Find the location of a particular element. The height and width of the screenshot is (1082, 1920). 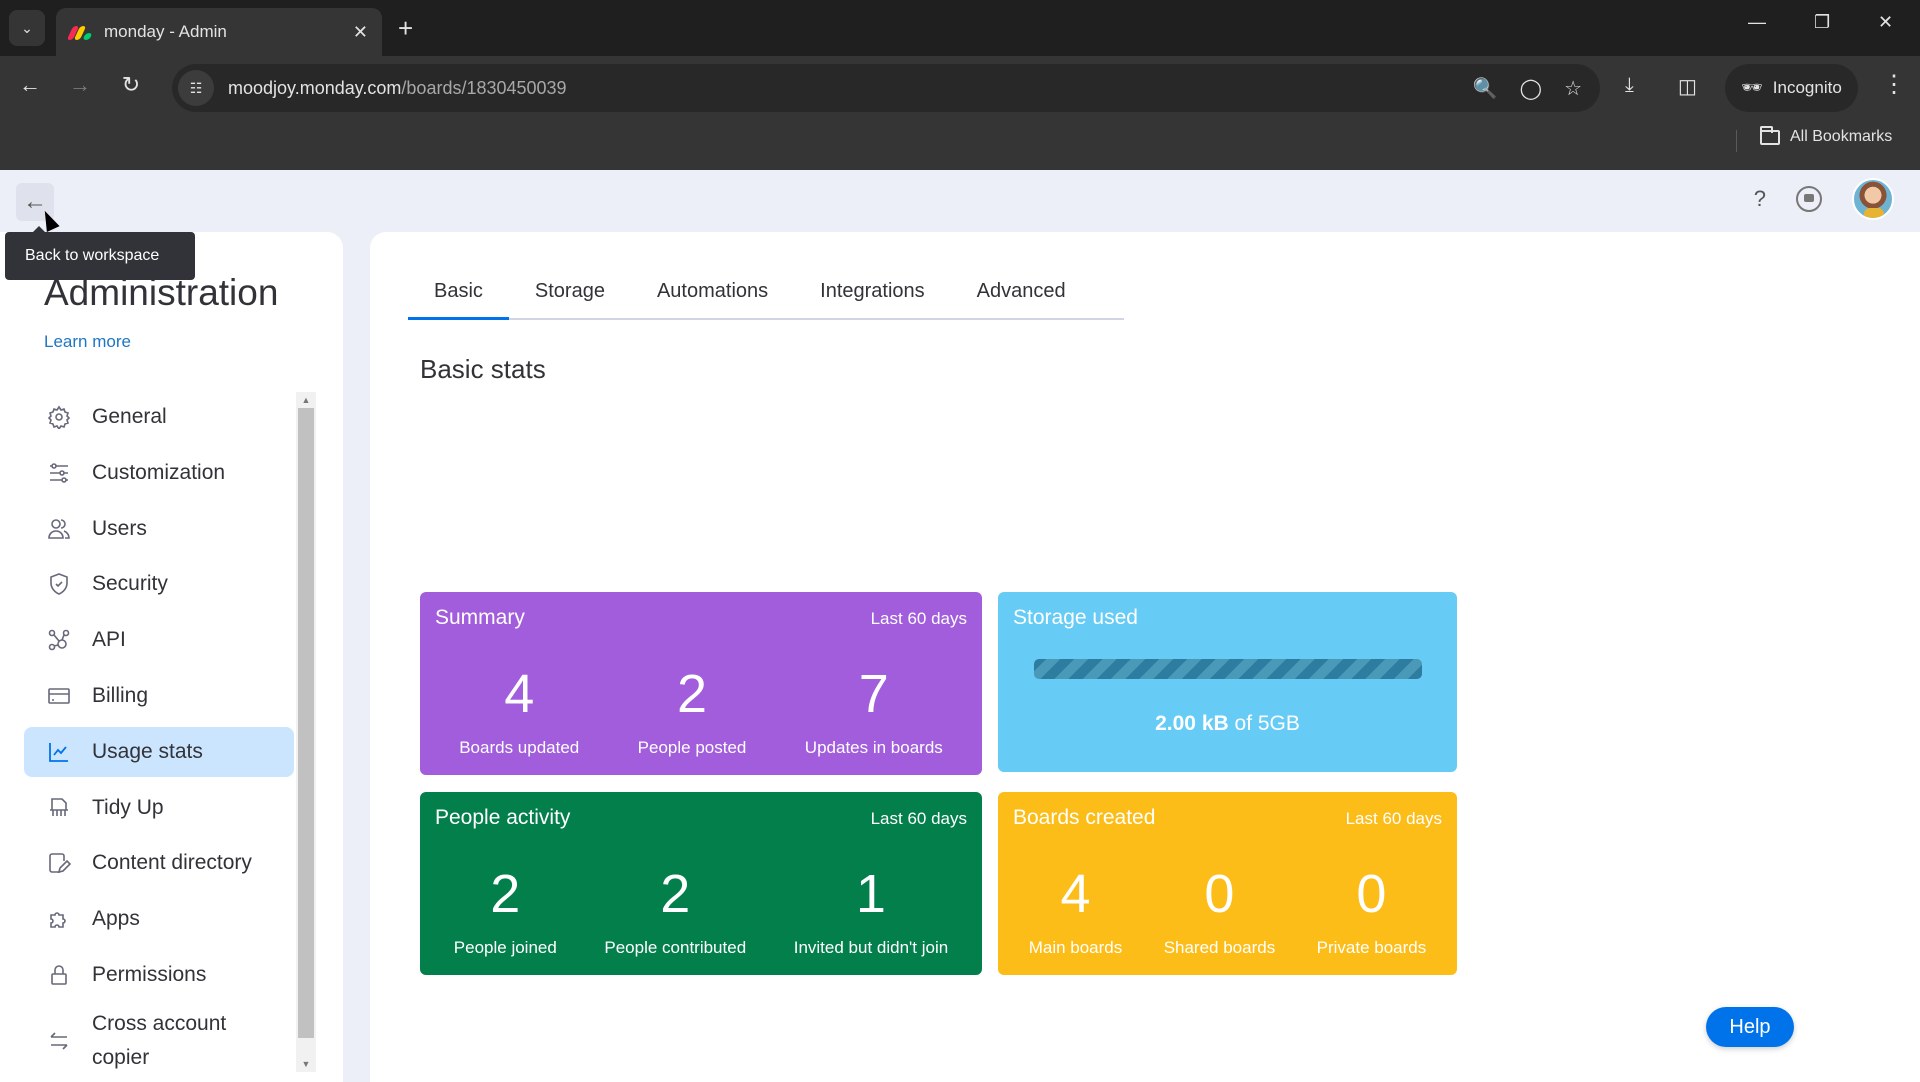

sidebar-item-api: API is located at coordinates (159, 640).